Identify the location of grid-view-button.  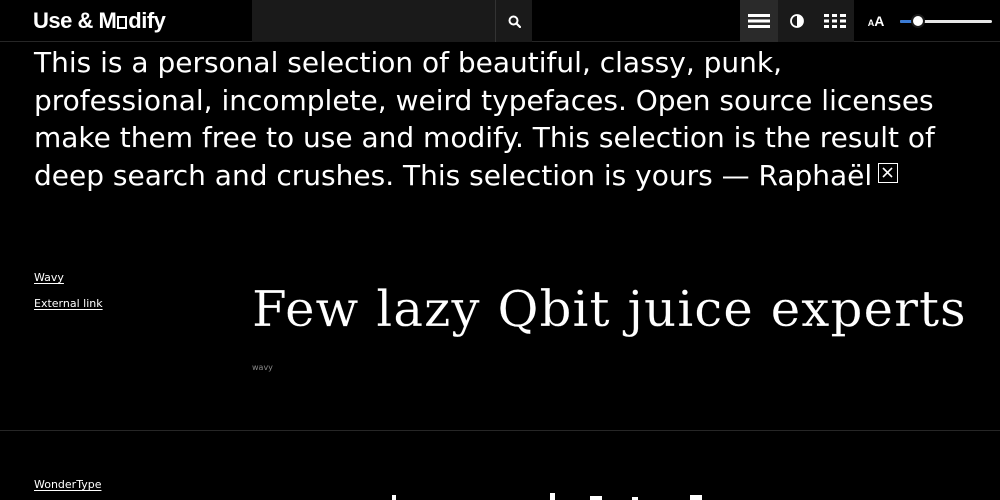
(835, 21).